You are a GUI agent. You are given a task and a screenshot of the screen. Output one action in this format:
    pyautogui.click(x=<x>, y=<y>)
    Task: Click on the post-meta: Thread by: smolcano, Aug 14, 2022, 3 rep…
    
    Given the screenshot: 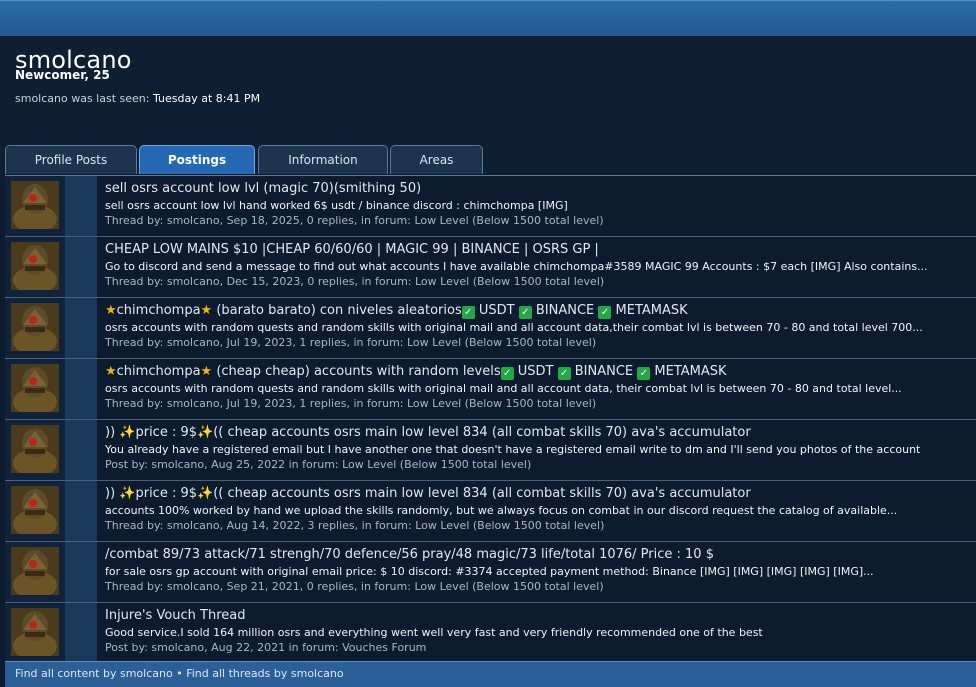 What is the action you would take?
    pyautogui.click(x=355, y=525)
    